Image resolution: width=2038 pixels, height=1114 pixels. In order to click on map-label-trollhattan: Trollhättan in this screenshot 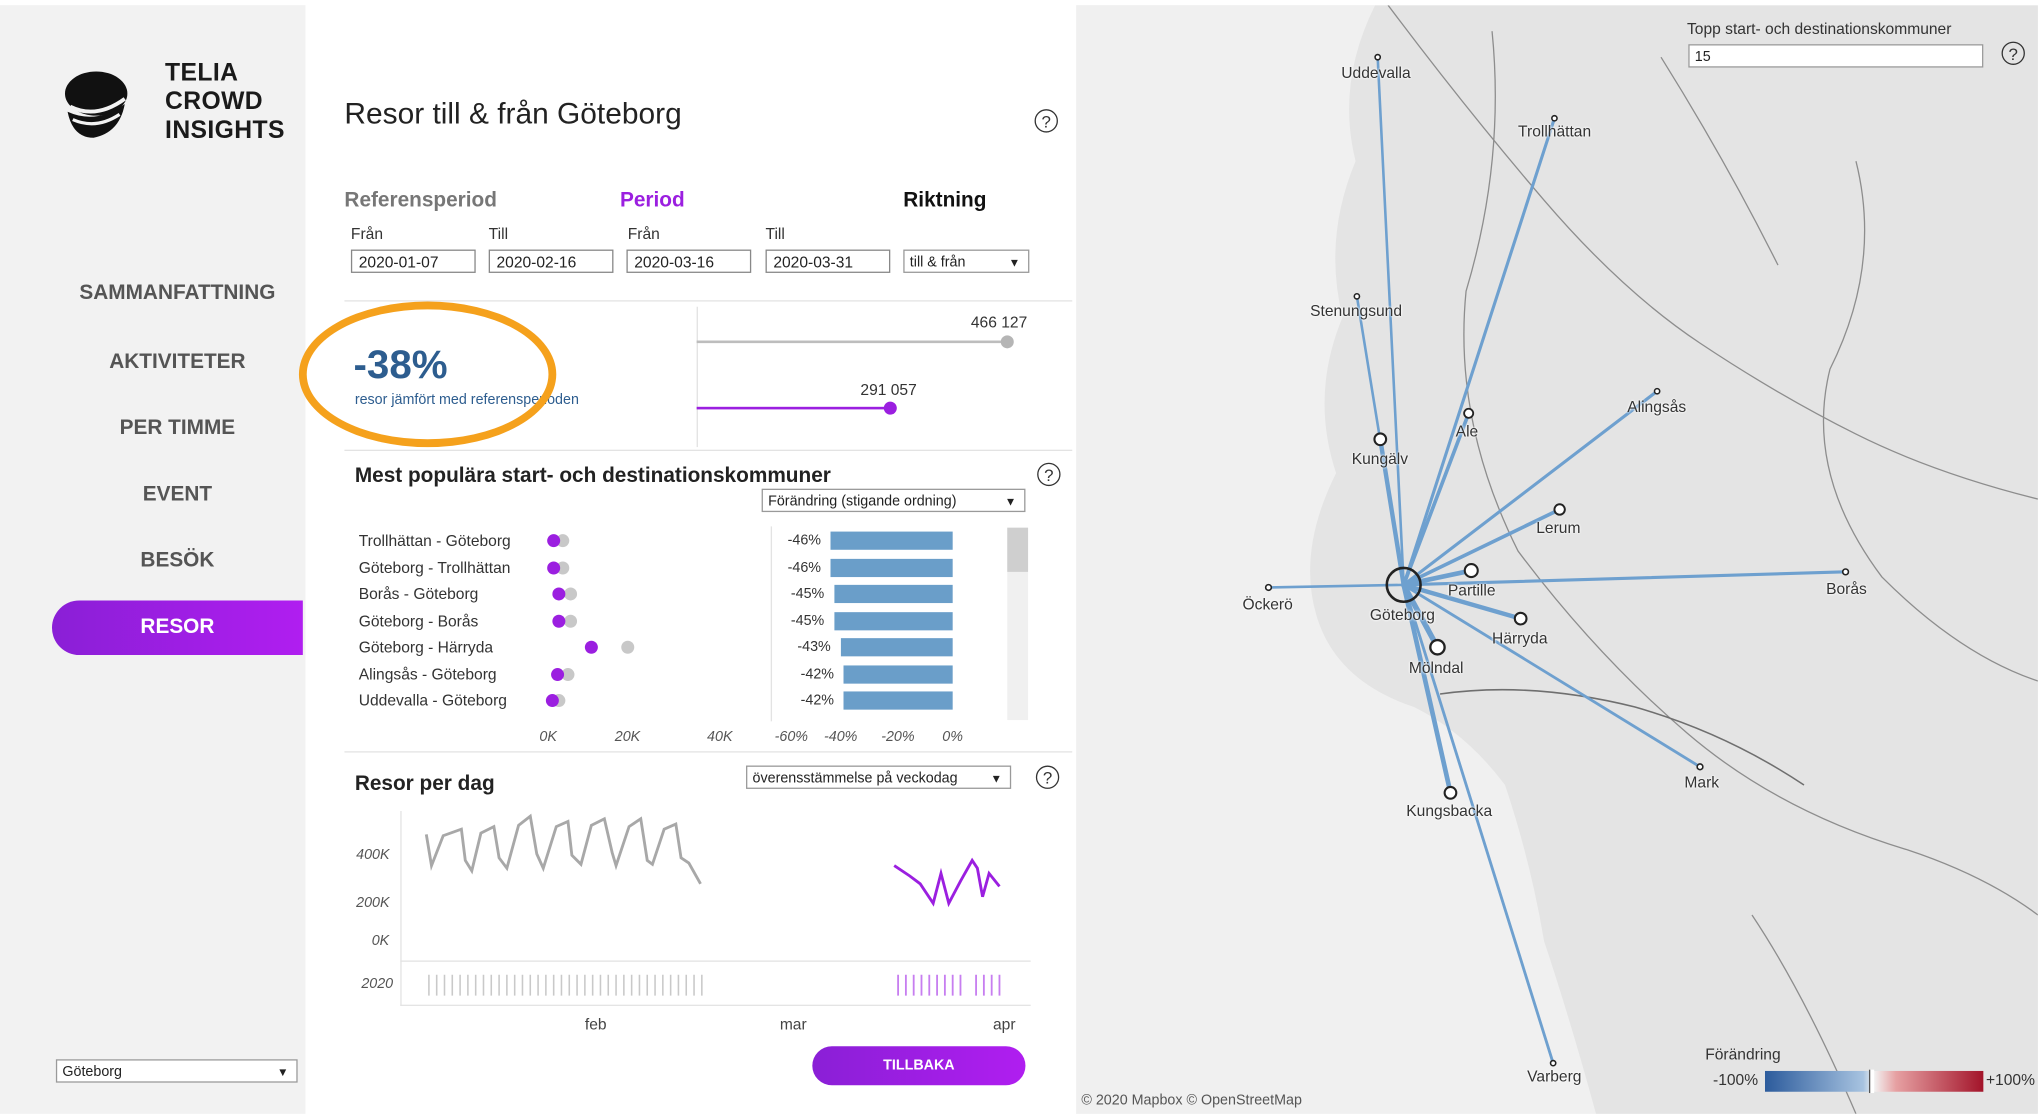, I will do `click(1555, 131)`.